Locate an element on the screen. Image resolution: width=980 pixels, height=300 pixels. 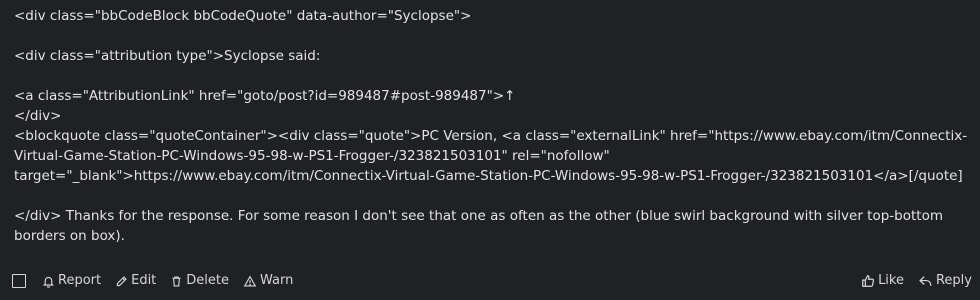
like-button: Like is located at coordinates (882, 281).